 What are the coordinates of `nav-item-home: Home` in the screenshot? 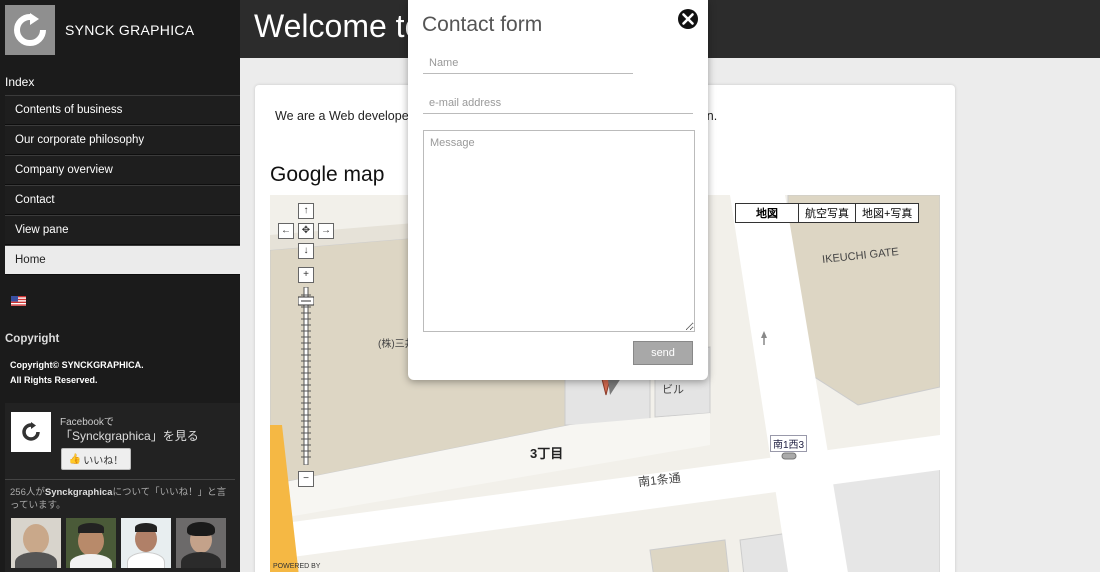 It's located at (122, 260).